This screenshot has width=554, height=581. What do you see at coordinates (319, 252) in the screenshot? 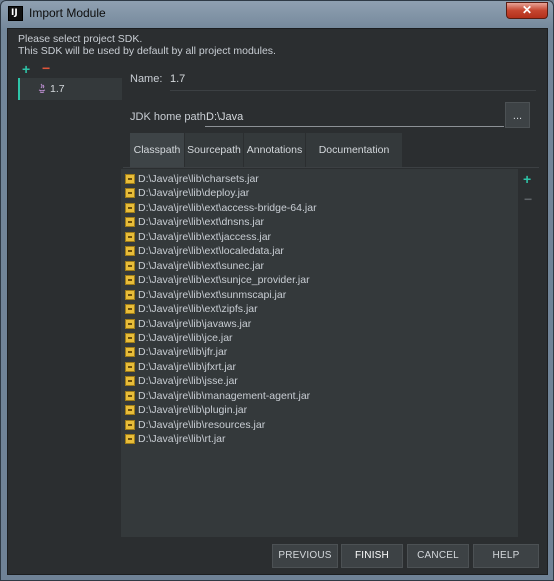
I see `classpath-row: D:\Java\jre\lib\ext\localedata.jar` at bounding box center [319, 252].